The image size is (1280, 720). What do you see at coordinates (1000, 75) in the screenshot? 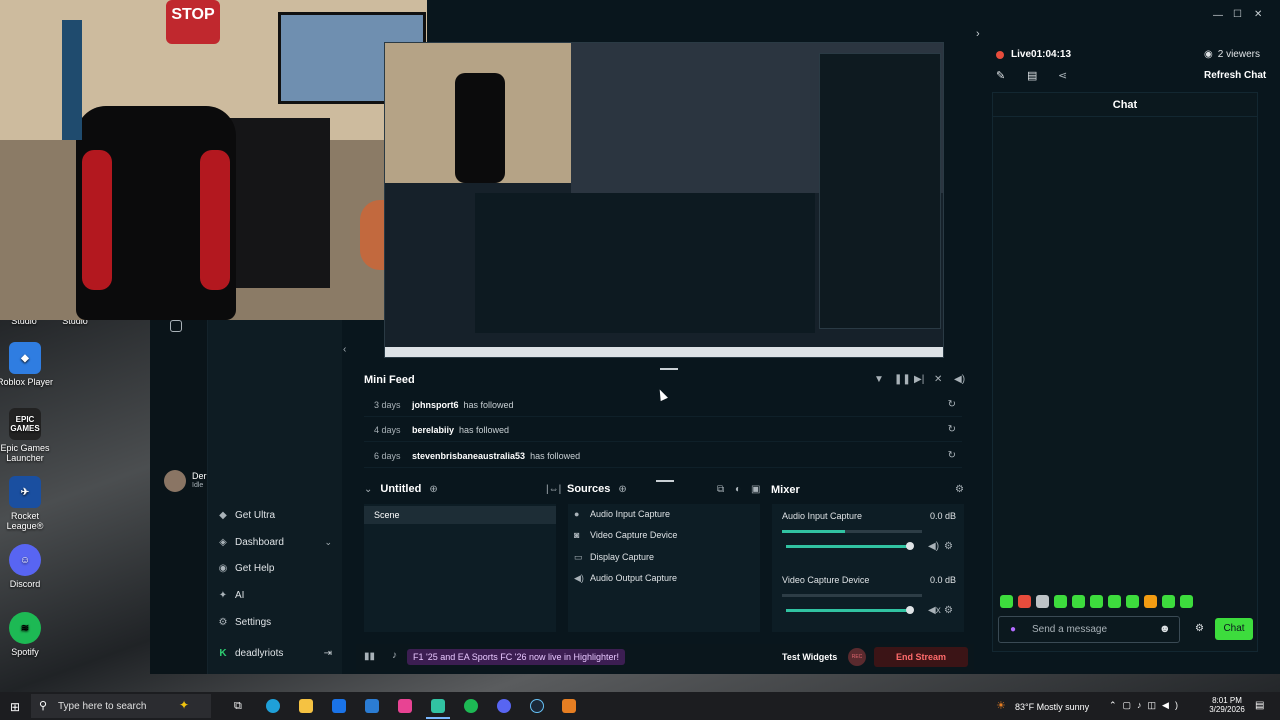
I see `edit-stream-info-icon: ✎` at bounding box center [1000, 75].